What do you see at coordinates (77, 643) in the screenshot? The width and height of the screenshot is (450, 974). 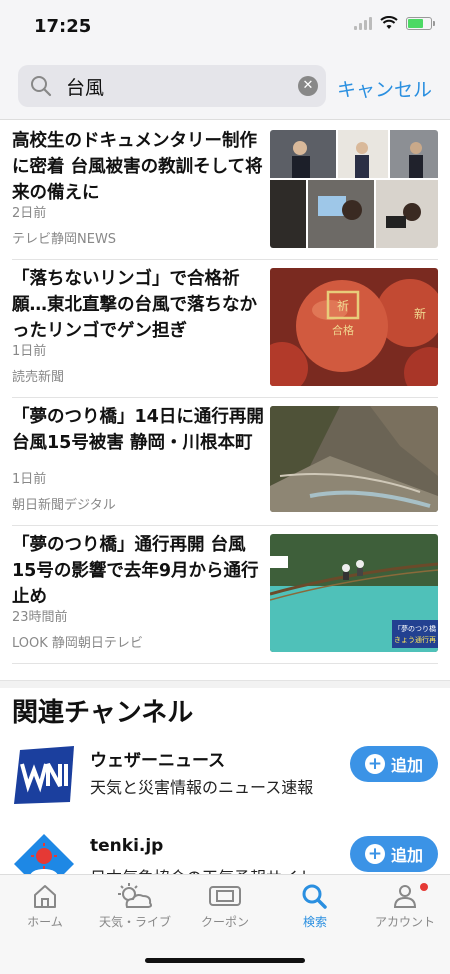 I see `news-source: LOOK 静岡朝日テレビ` at bounding box center [77, 643].